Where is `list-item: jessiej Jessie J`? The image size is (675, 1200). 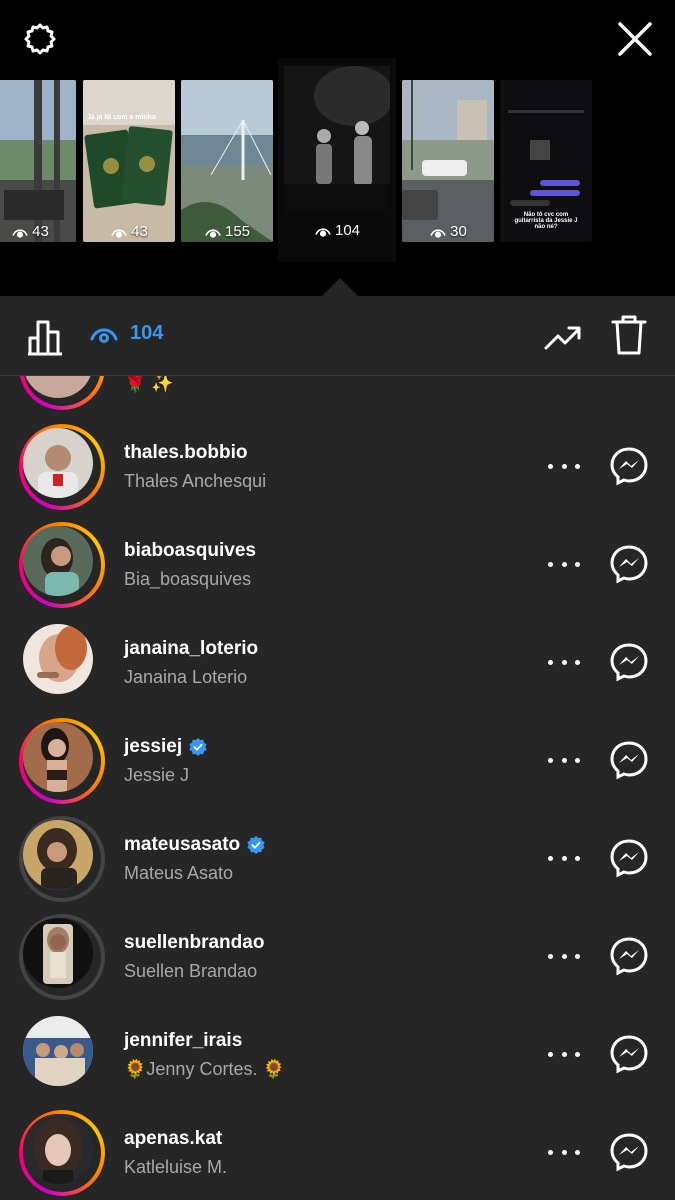 list-item: jessiej Jessie J is located at coordinates (337, 767).